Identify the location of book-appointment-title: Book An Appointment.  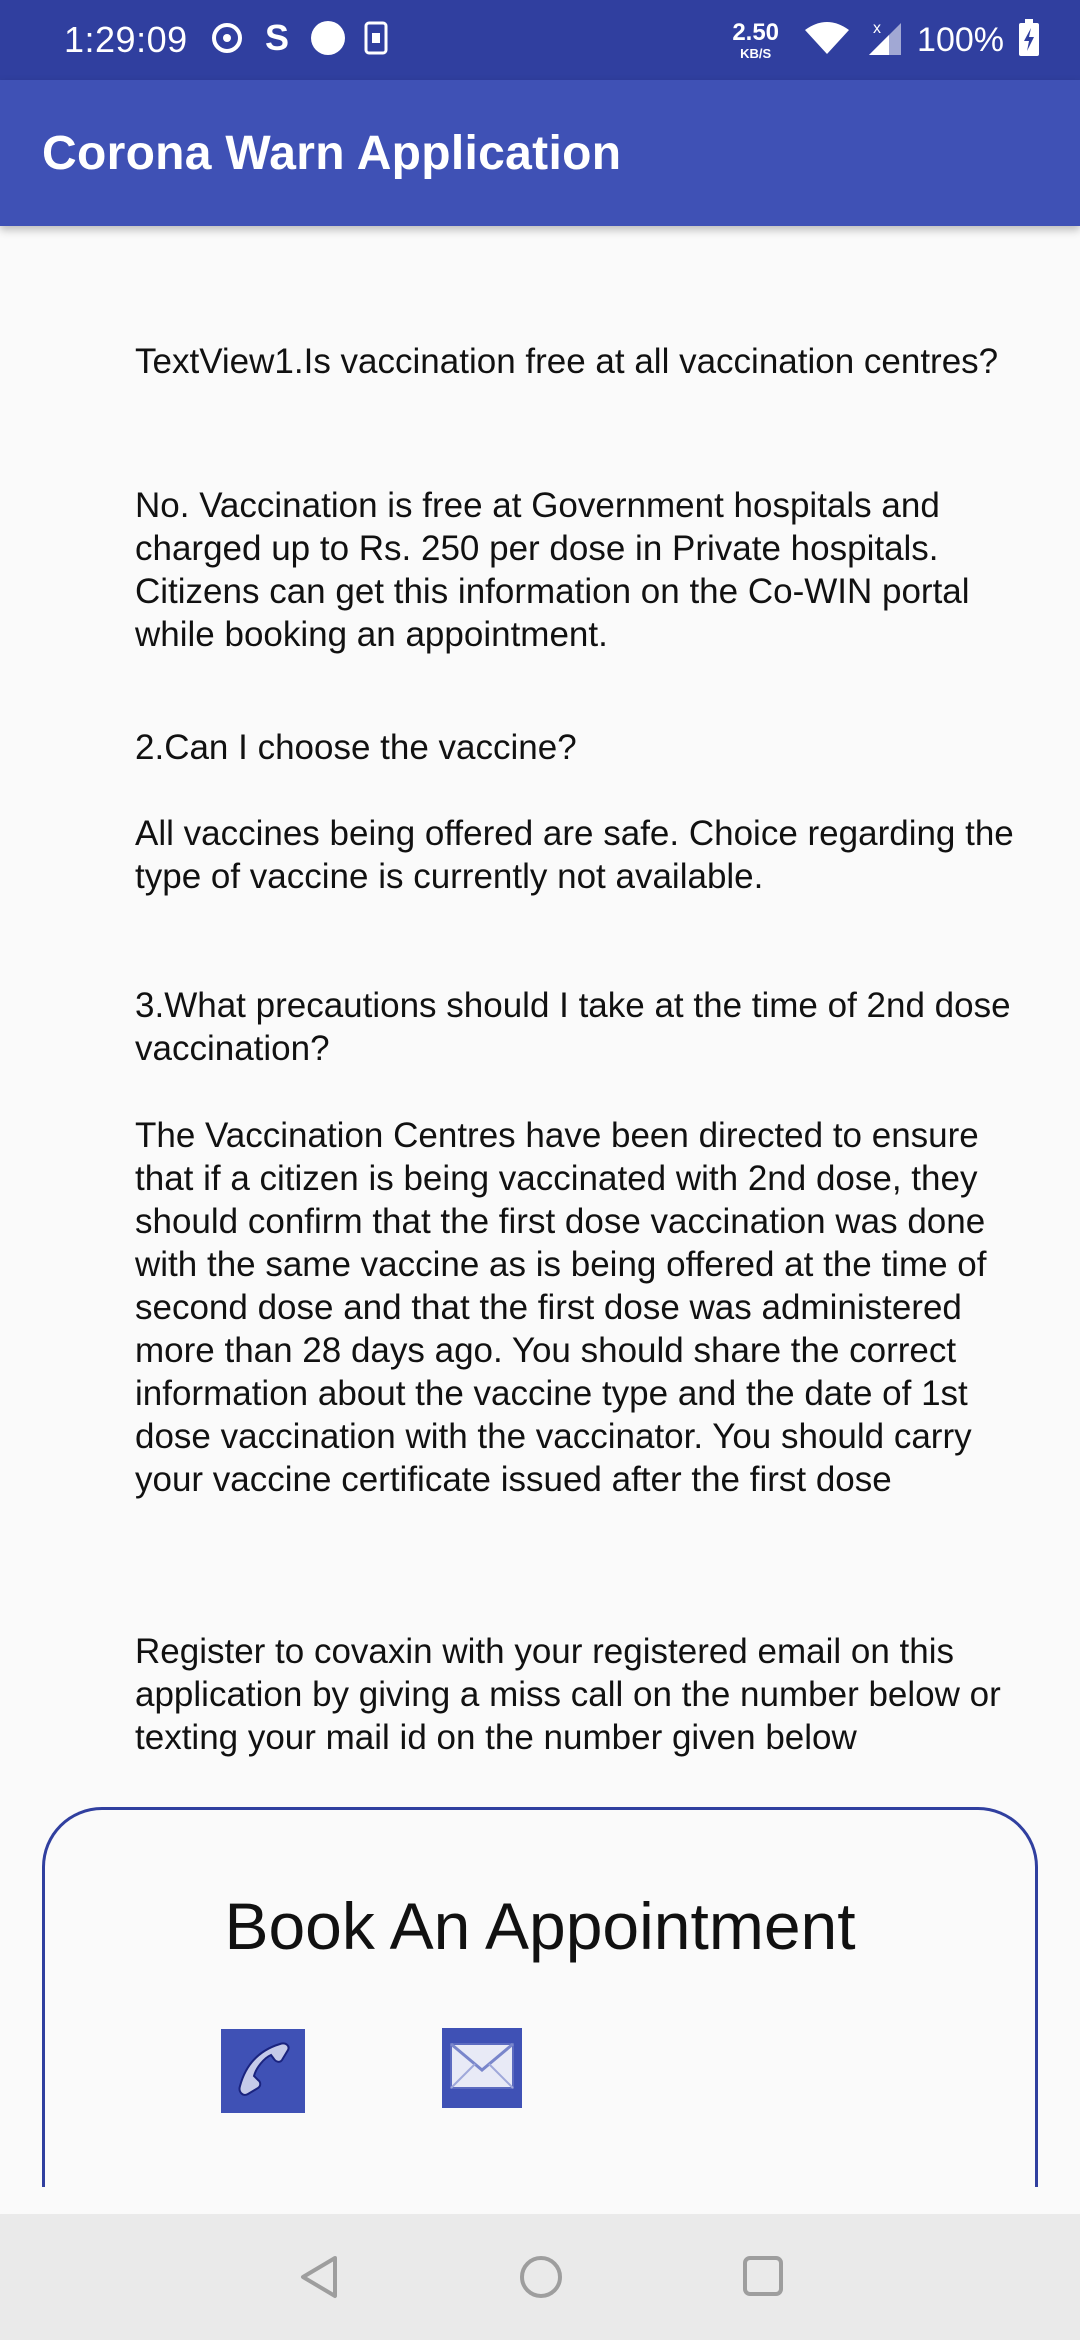
(540, 1926).